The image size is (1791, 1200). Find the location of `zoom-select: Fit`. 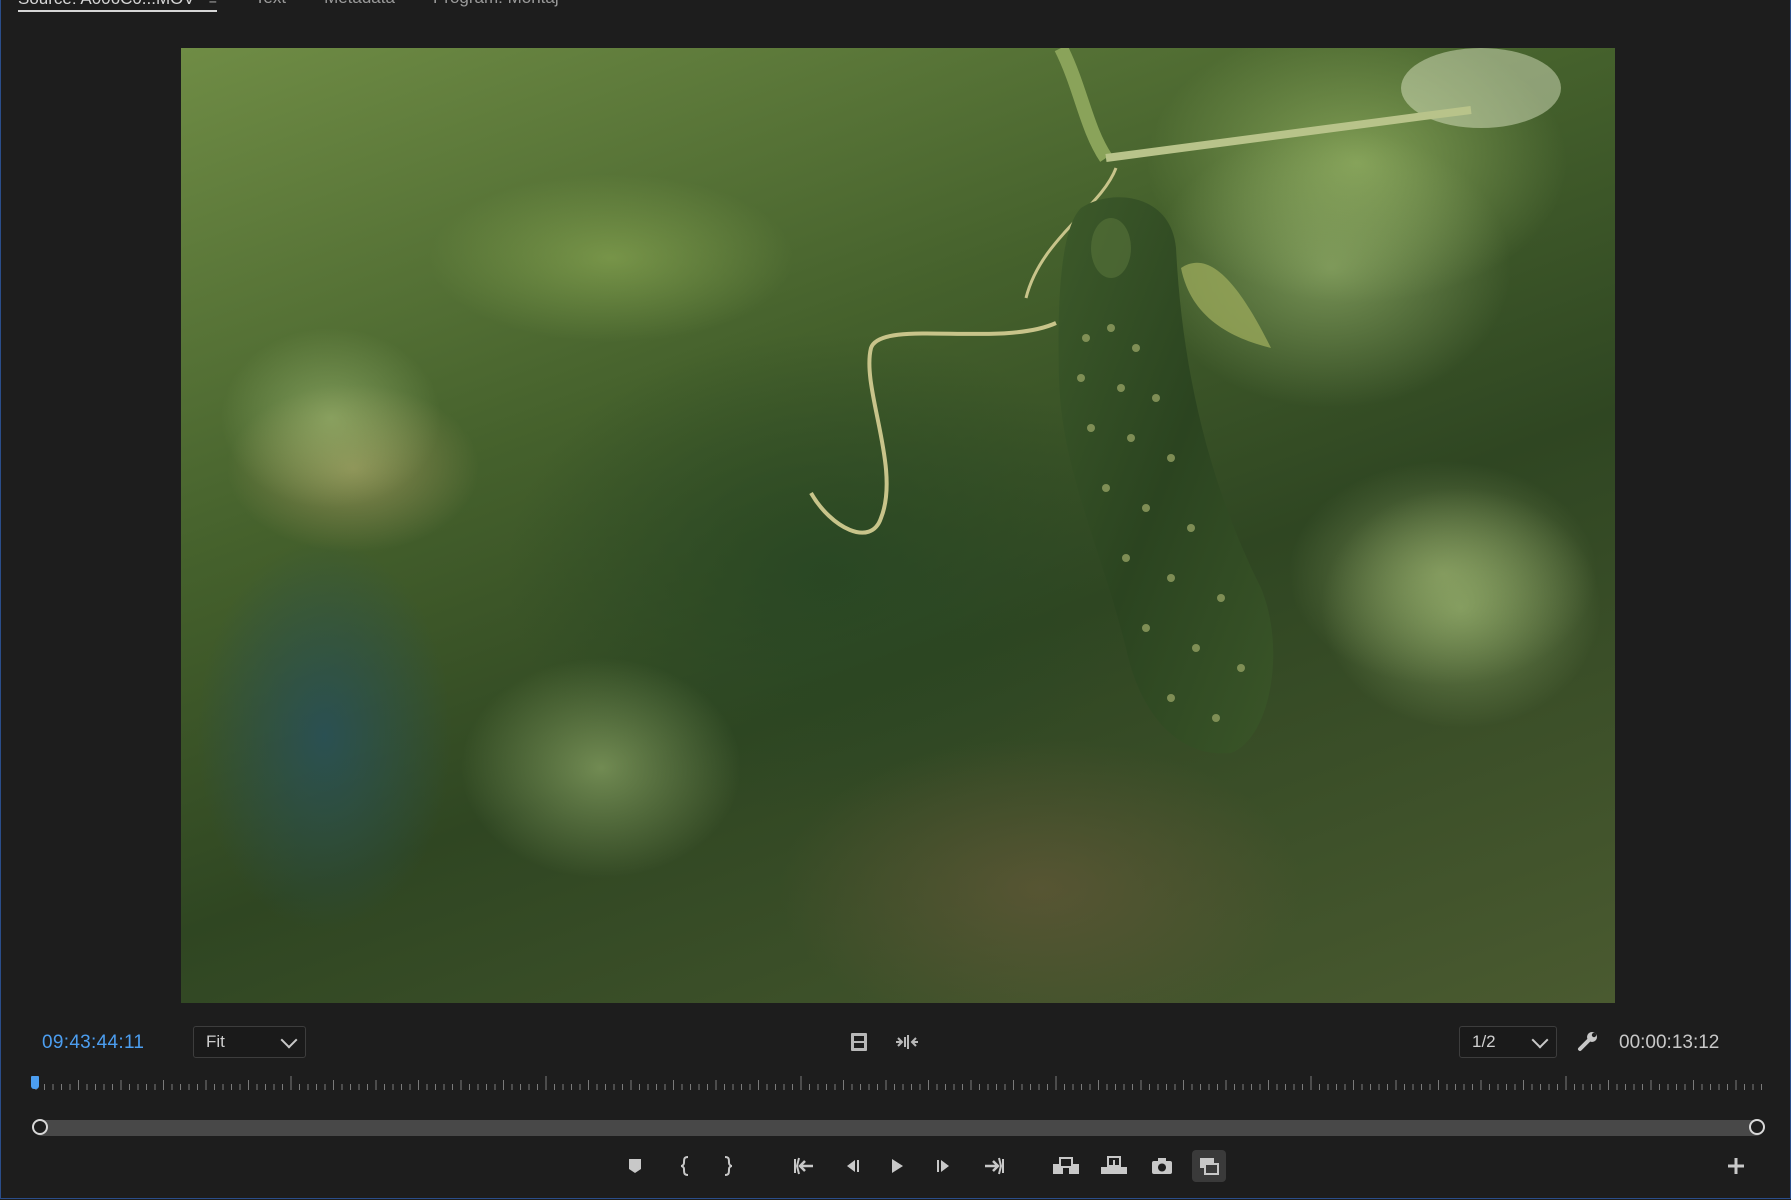

zoom-select: Fit is located at coordinates (249, 1042).